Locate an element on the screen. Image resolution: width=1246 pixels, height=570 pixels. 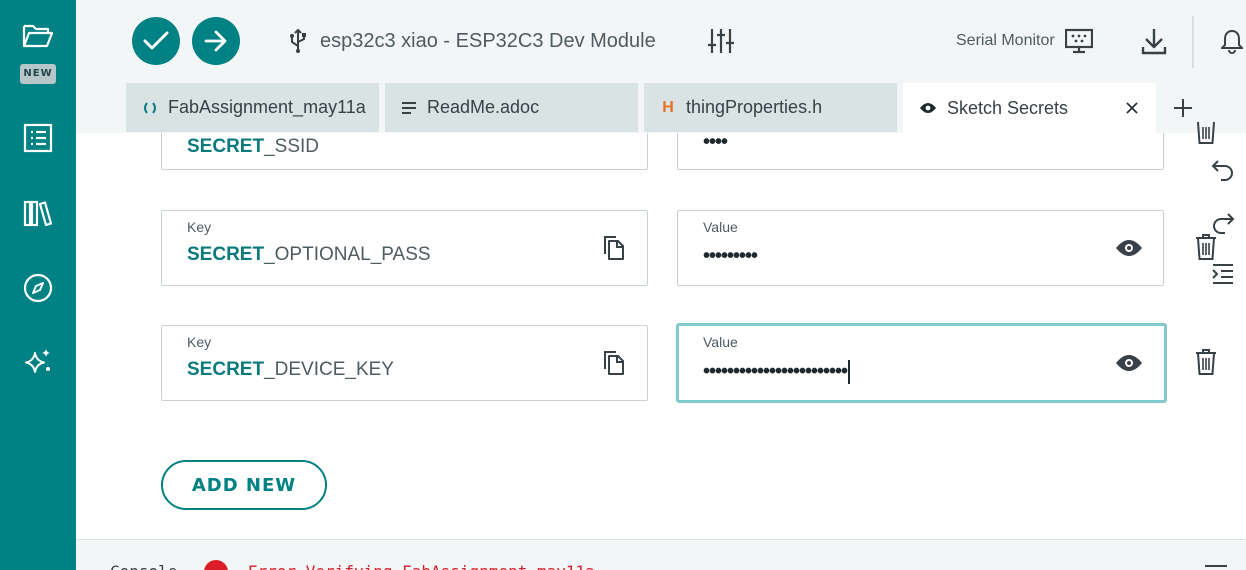
editor-gutter is located at coordinates (101, 336).